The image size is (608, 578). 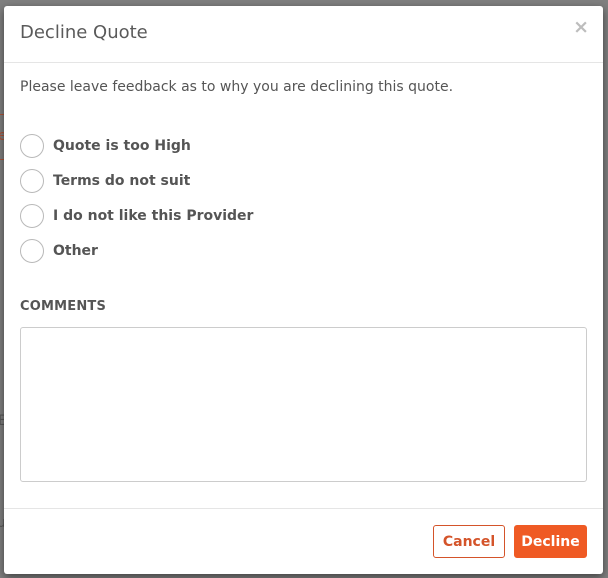 I want to click on option-label: Quote is too High, so click(x=122, y=146).